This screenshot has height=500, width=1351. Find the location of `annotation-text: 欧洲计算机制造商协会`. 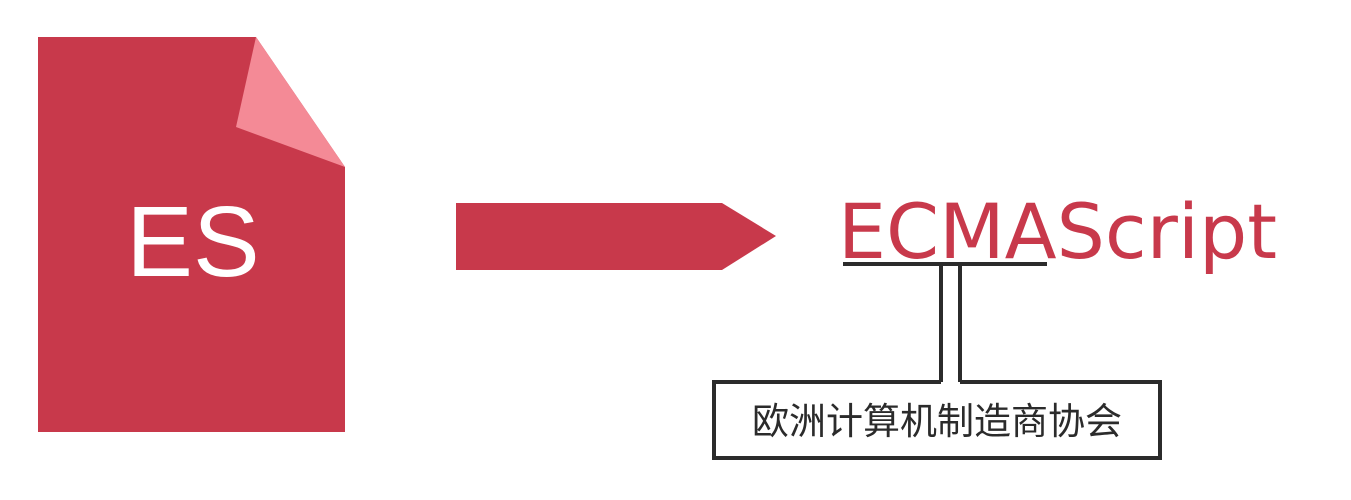

annotation-text: 欧洲计算机制造商协会 is located at coordinates (937, 421).